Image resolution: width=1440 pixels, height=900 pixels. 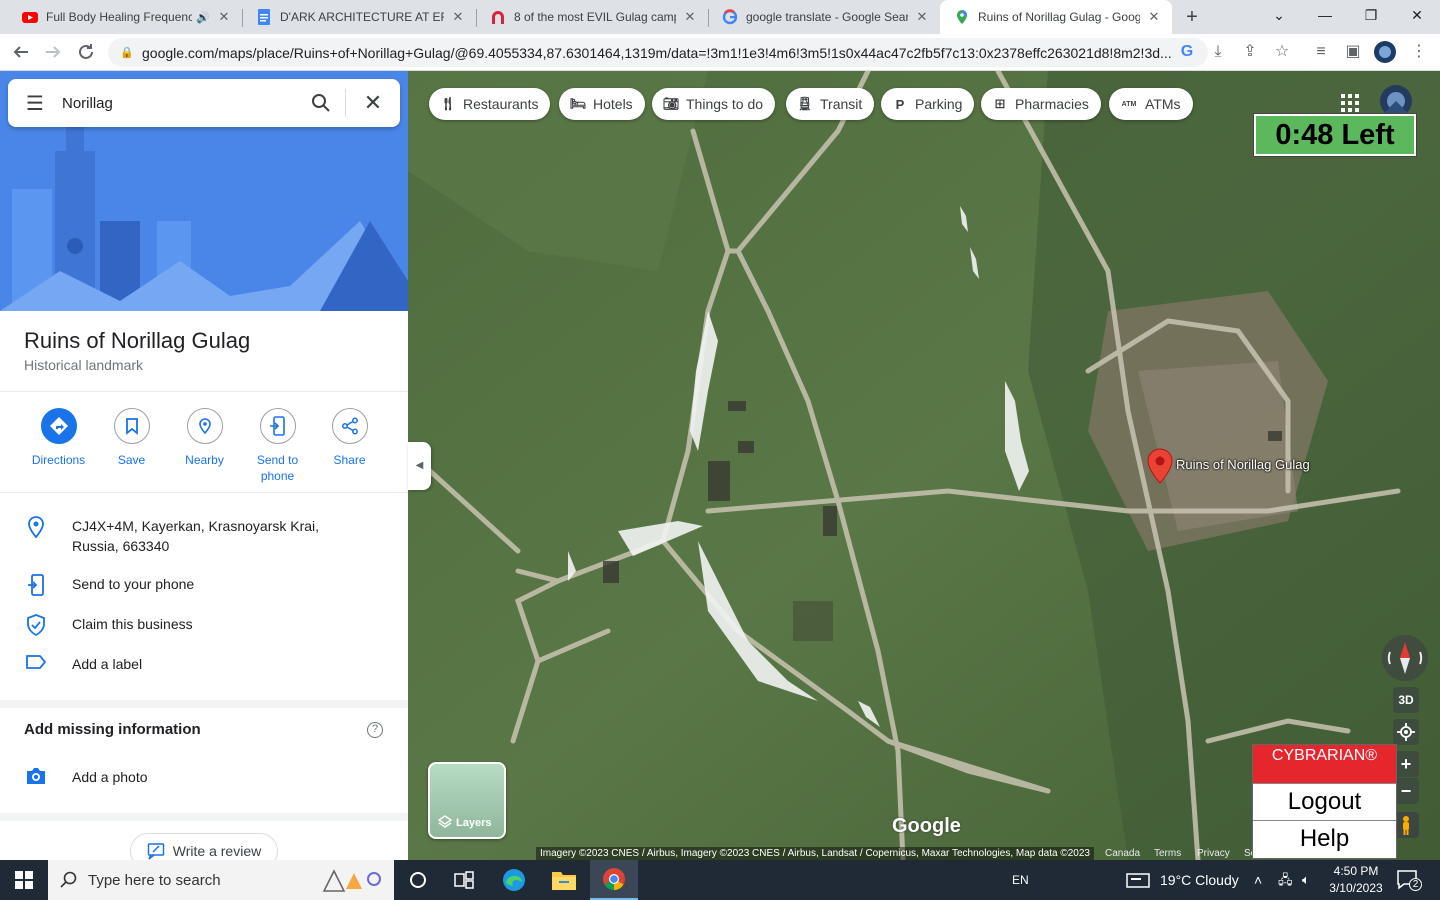 I want to click on chip-label: Restaurants, so click(x=501, y=104).